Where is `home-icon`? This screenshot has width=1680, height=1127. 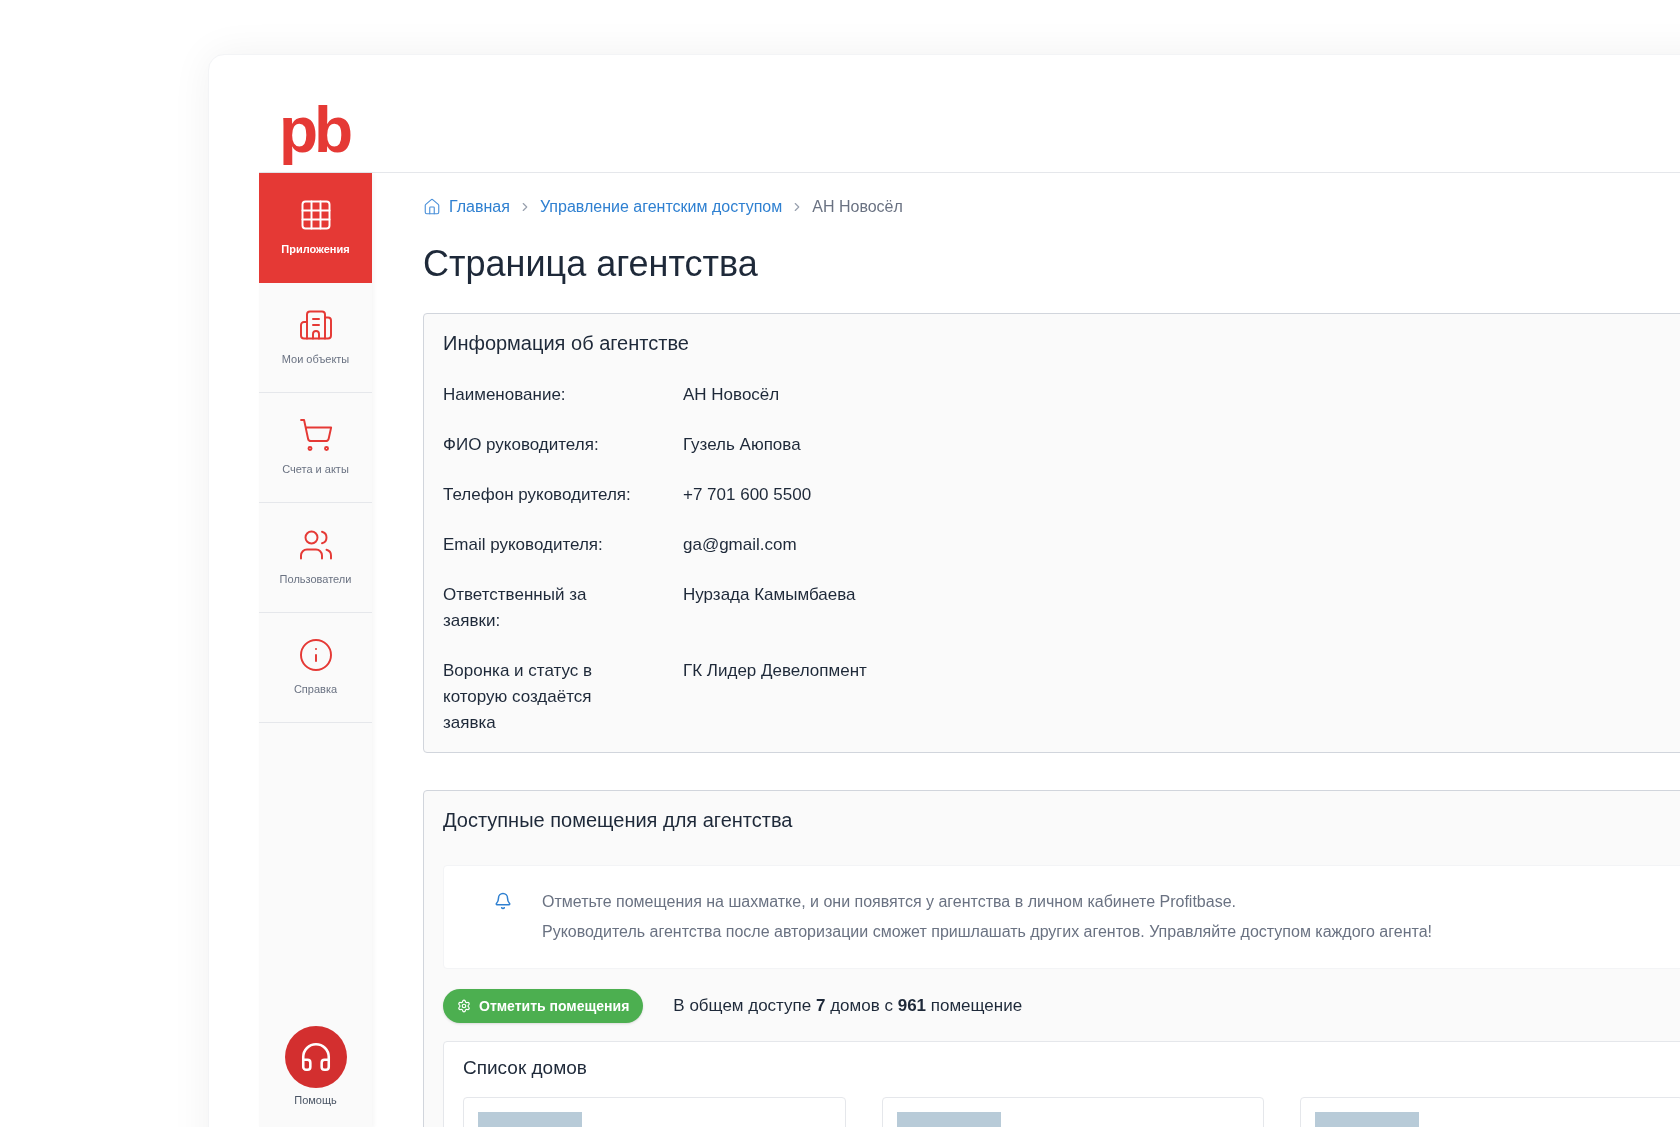
home-icon is located at coordinates (432, 207).